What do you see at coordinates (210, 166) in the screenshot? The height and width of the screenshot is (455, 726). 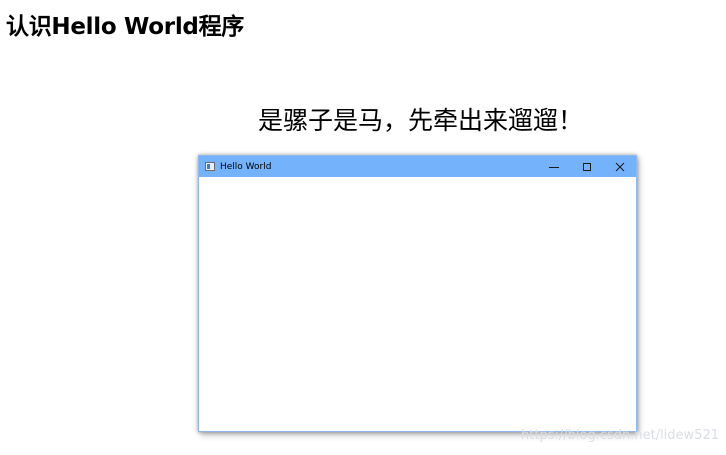 I see `app-window-icon` at bounding box center [210, 166].